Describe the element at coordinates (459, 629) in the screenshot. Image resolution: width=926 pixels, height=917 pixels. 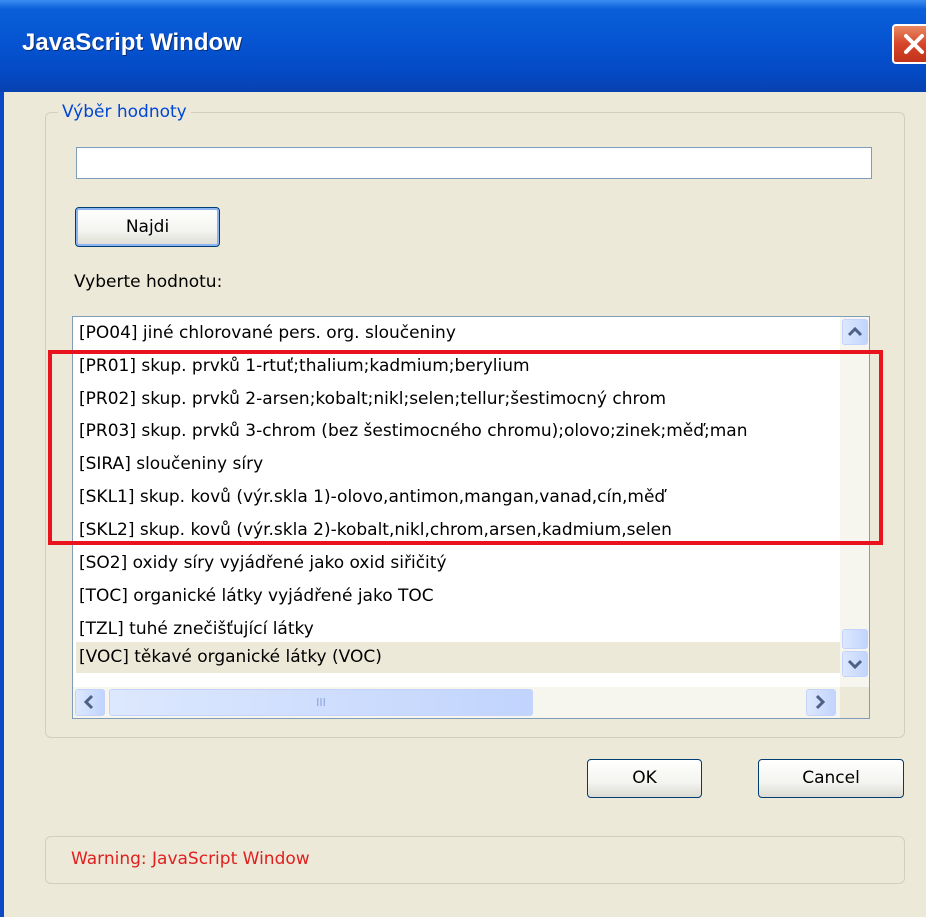
I see `list-item: [TZL] tuhé znečišťující látky` at that location.